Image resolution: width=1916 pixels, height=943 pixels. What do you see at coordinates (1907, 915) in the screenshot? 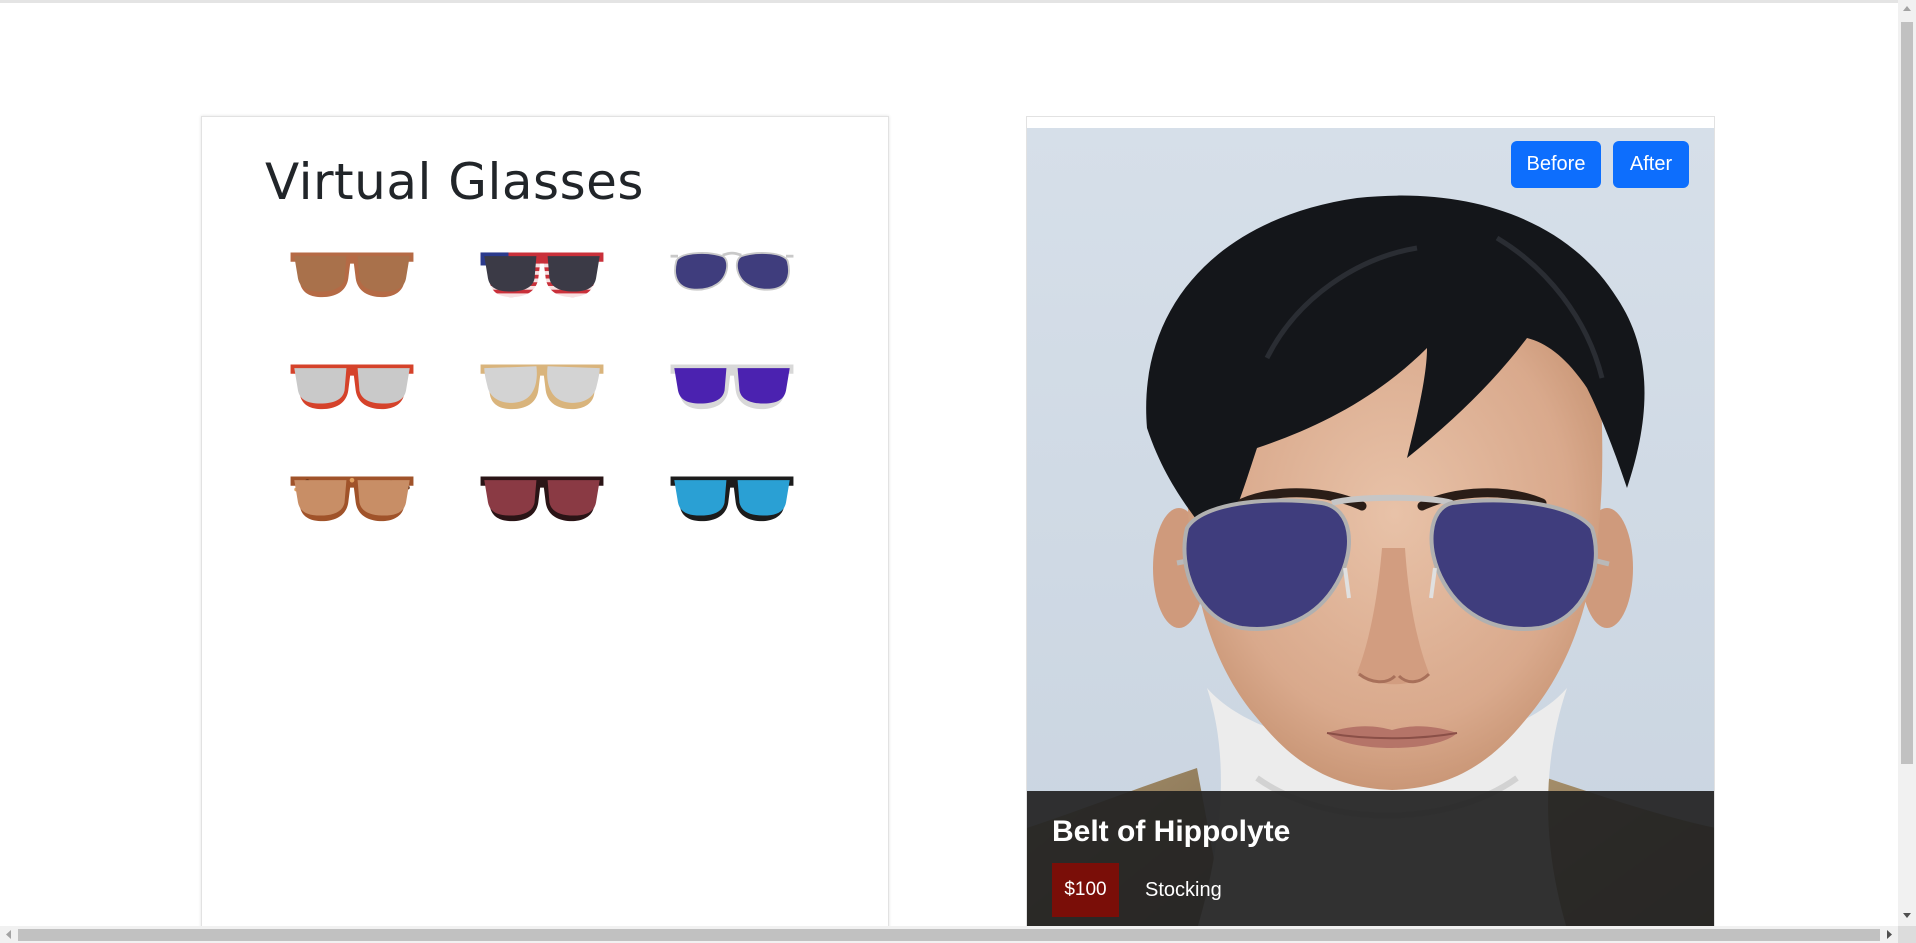
I see `scroll-down-arrow-icon` at bounding box center [1907, 915].